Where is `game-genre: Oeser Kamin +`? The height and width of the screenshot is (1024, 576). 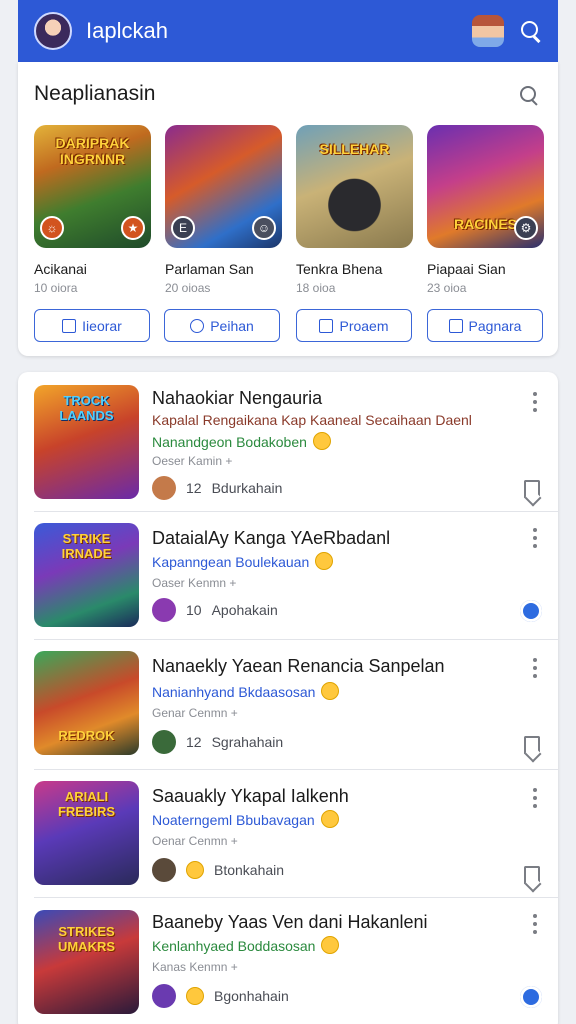
game-genre: Oeser Kamin + is located at coordinates (192, 461).